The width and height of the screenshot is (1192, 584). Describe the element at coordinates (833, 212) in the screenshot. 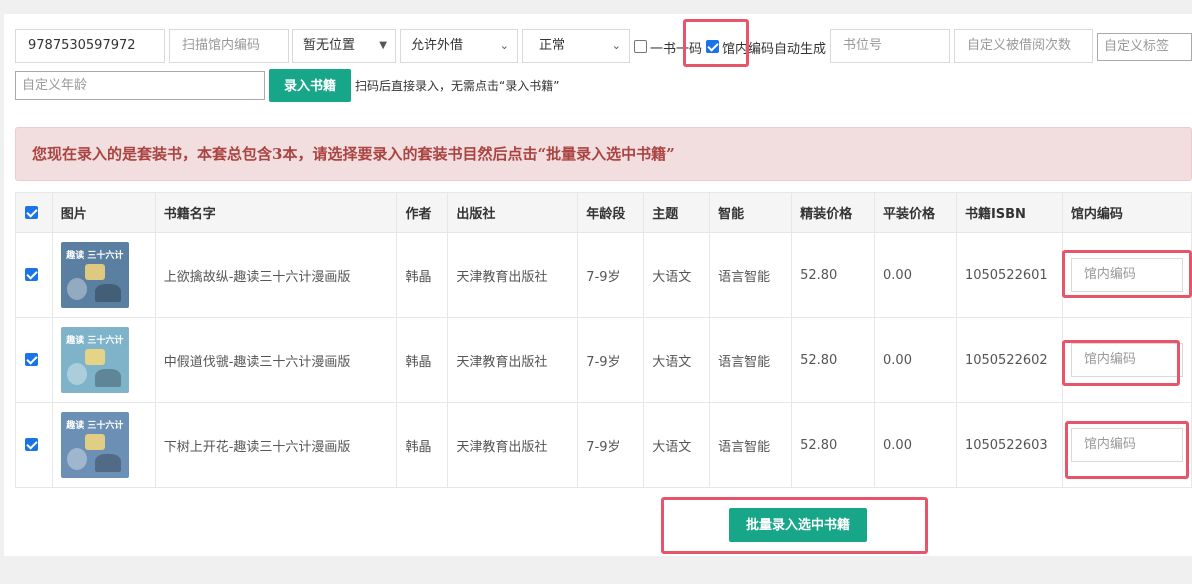

I see `header-hardcover-price: 精装价格` at that location.